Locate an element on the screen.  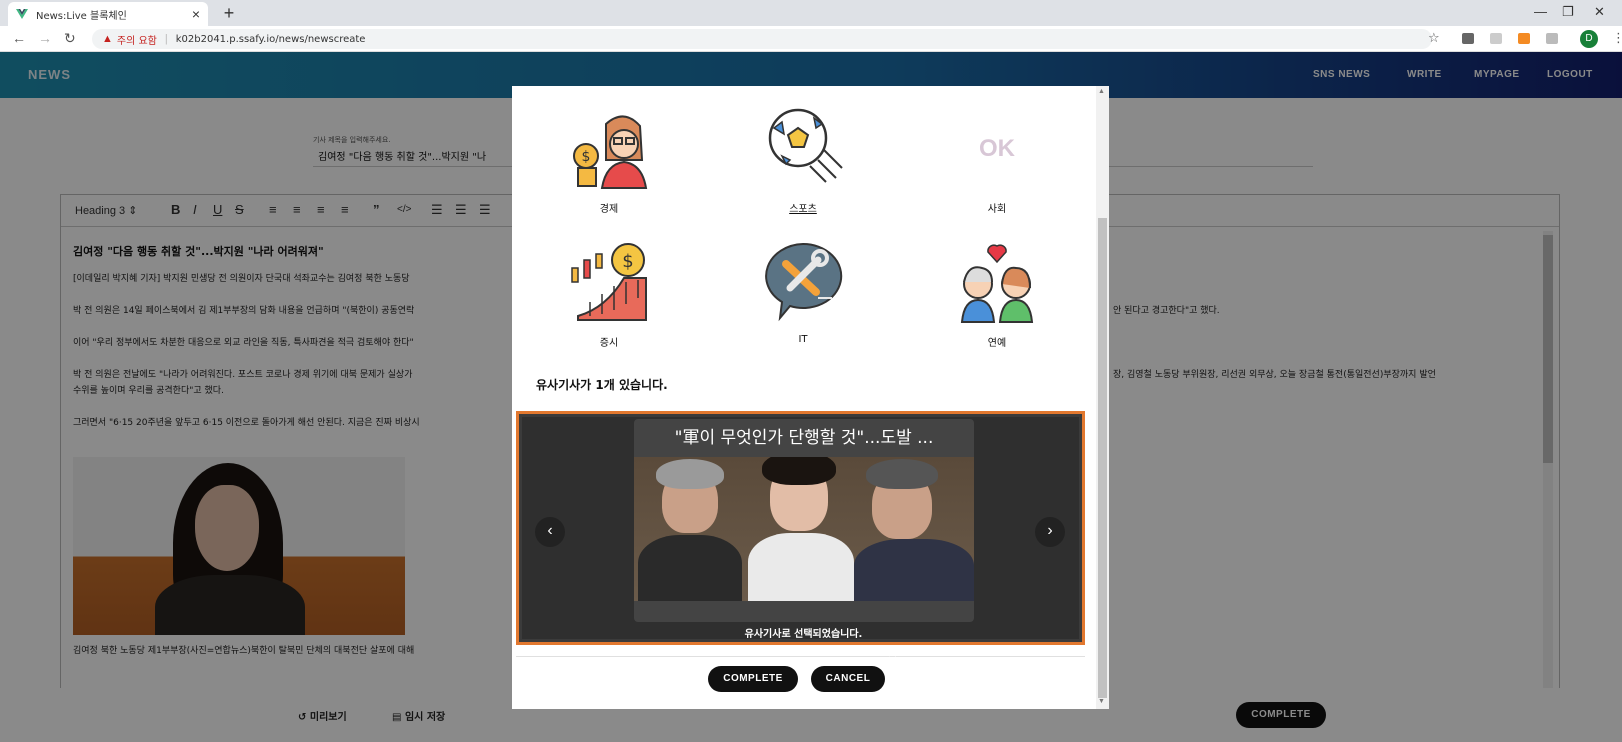
hand-cursor-icon: ☝ is located at coordinates (892, 653).